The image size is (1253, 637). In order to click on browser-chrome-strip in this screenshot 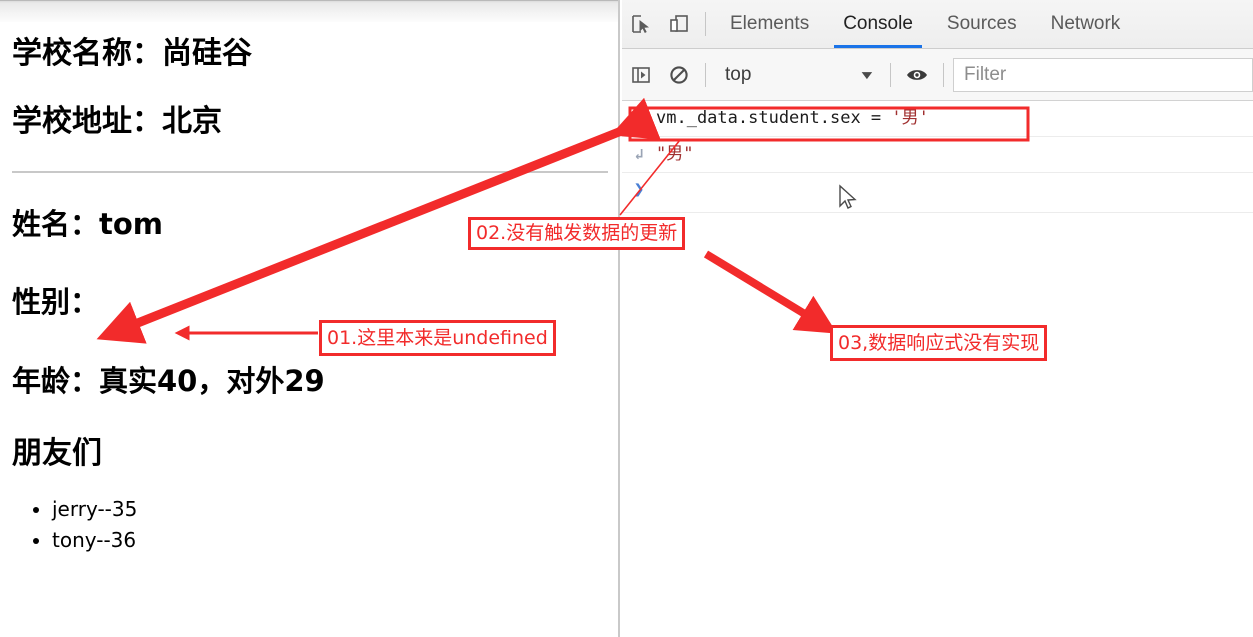, I will do `click(309, 11)`.